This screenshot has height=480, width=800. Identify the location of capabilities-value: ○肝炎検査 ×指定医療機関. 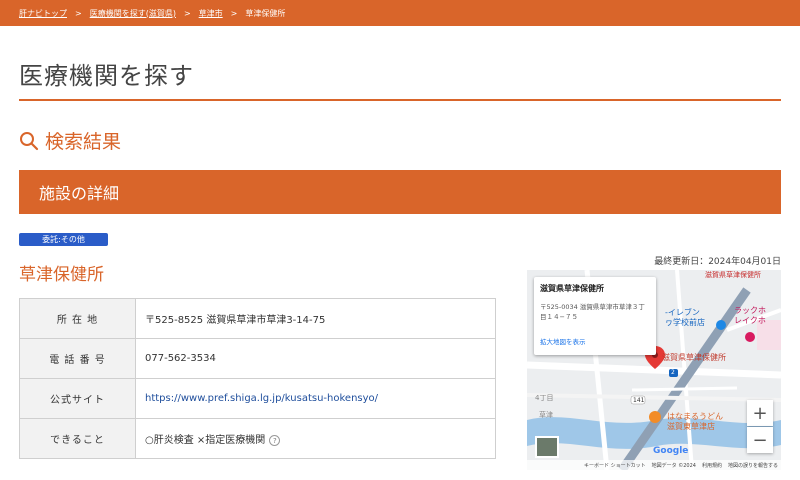
(205, 440).